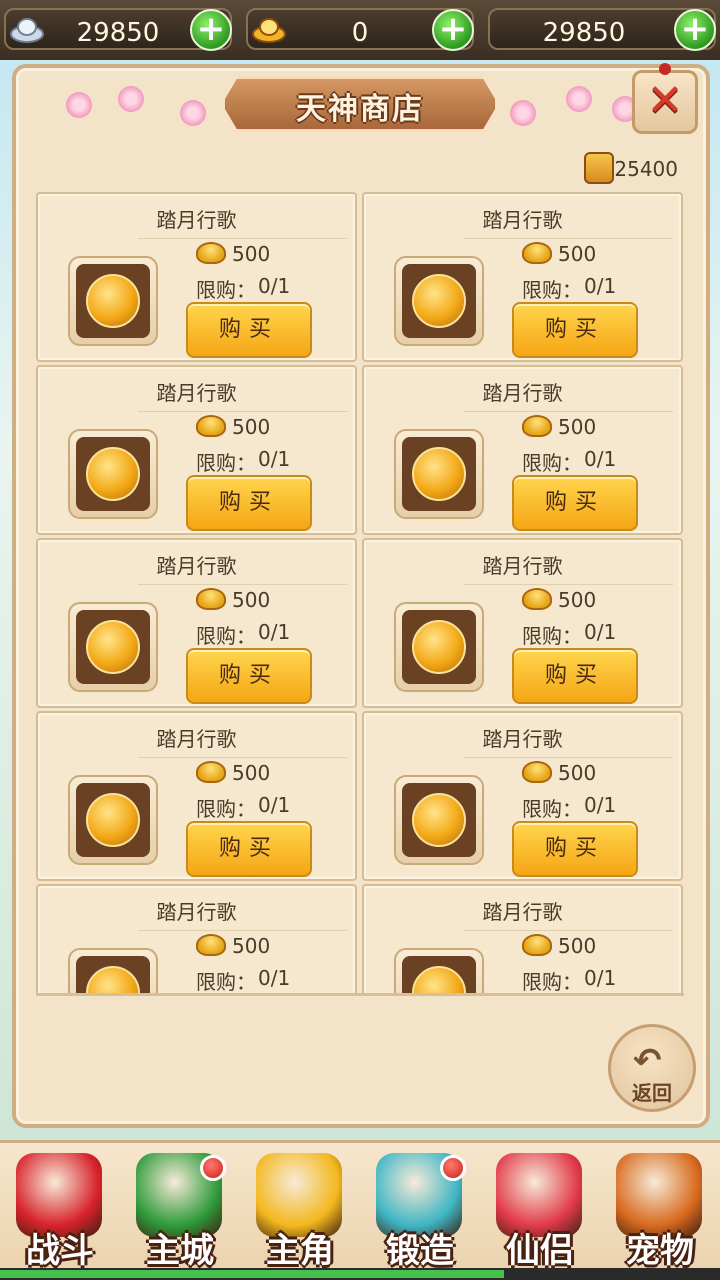  I want to click on nav-item-companion: 仙侣, so click(540, 1211).